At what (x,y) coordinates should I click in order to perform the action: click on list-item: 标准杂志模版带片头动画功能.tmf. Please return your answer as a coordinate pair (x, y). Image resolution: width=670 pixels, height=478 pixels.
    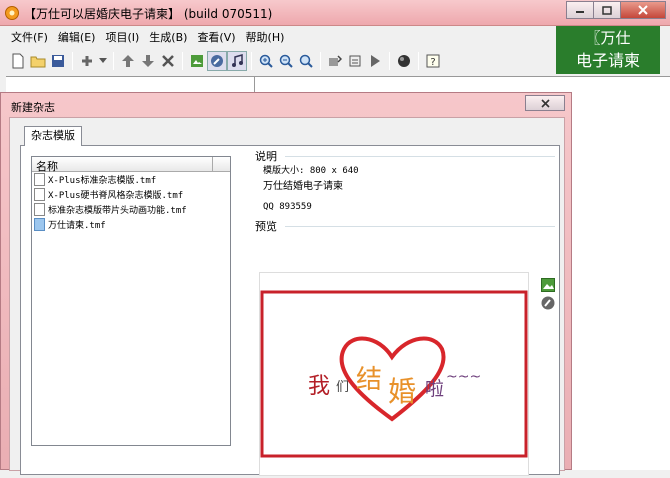
    Looking at the image, I should click on (131, 209).